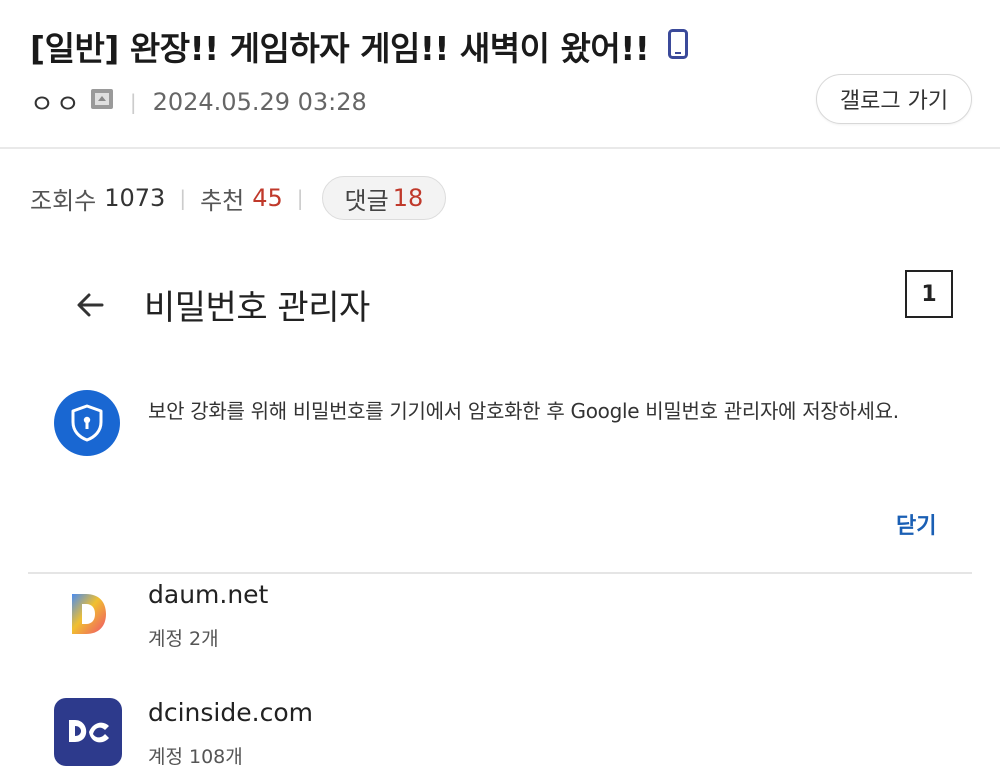  I want to click on recommend-count: 45, so click(267, 198).